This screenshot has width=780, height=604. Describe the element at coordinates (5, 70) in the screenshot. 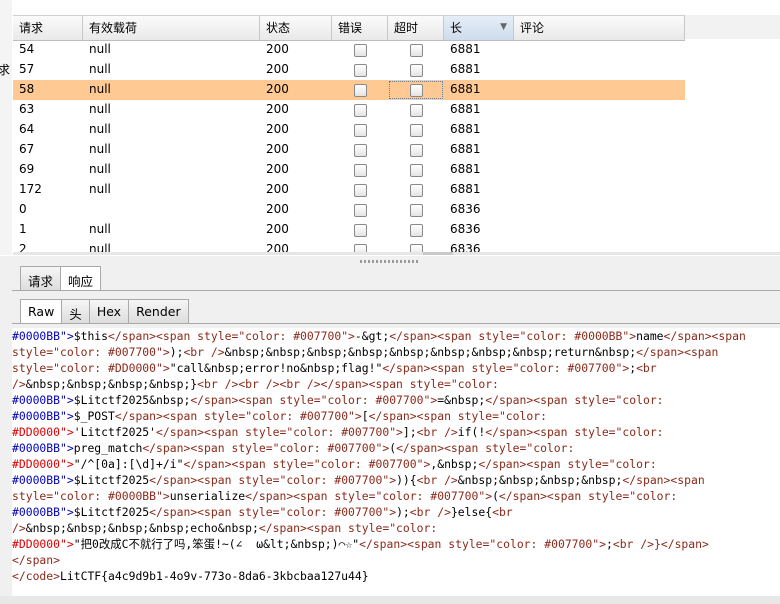

I see `left-panel-fragment: 求` at that location.